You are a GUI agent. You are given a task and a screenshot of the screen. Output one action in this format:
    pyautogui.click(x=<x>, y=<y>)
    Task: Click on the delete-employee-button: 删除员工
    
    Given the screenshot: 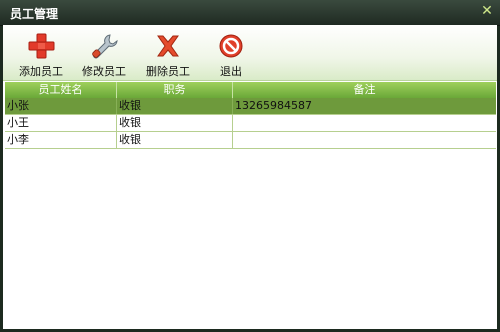 What is the action you would take?
    pyautogui.click(x=168, y=55)
    